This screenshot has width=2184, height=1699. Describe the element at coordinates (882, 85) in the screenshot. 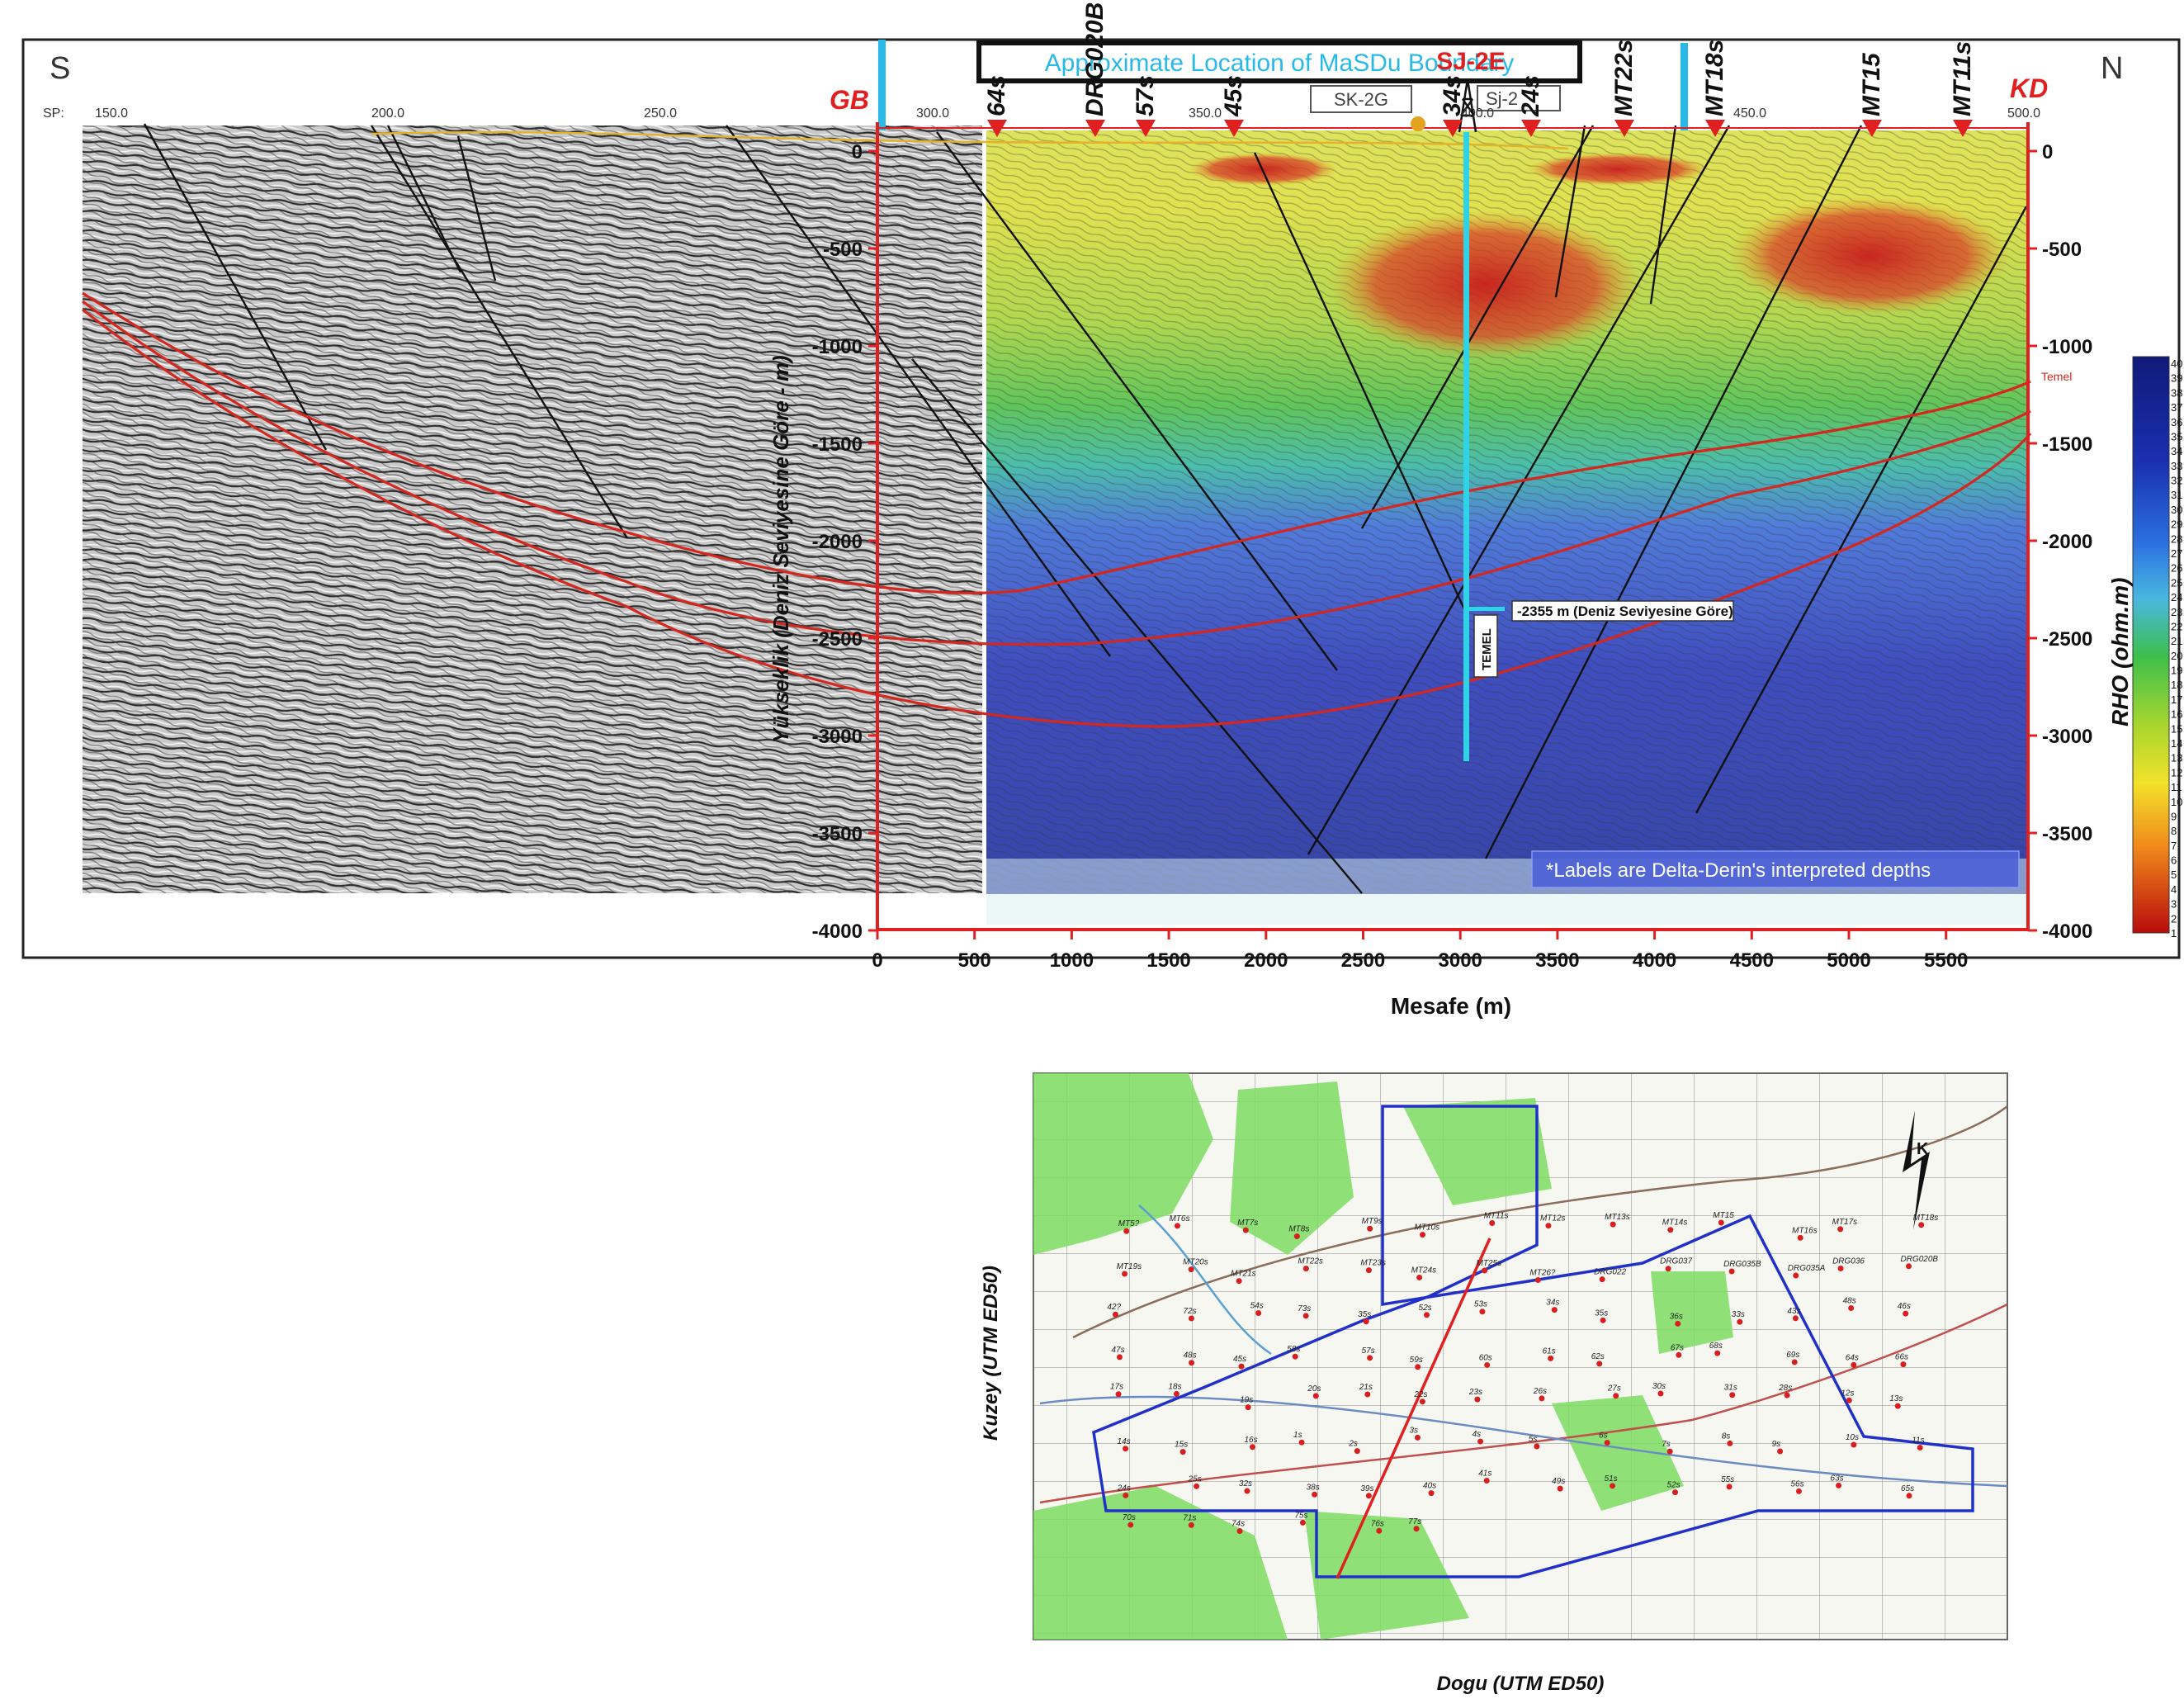

I see `boundary-marker-left` at that location.